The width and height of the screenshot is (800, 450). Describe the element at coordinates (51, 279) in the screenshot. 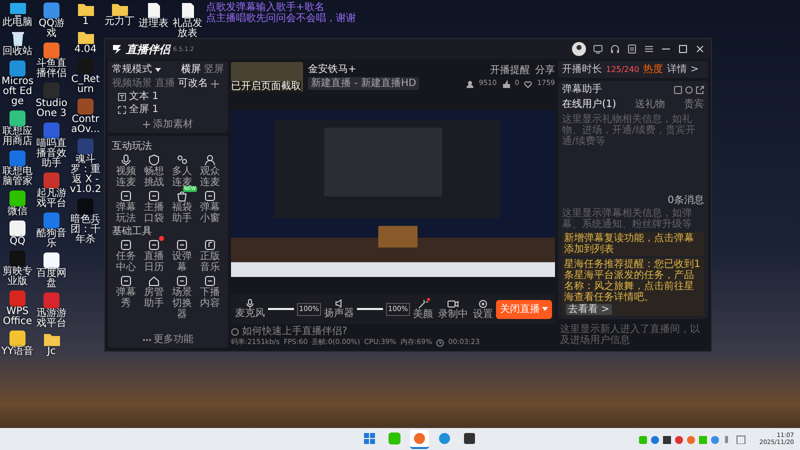

I see `desktop-icon-label: 百度网盘` at that location.